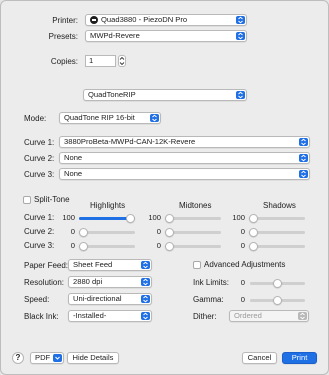  Describe the element at coordinates (94, 20) in the screenshot. I see `printer-icon` at that location.